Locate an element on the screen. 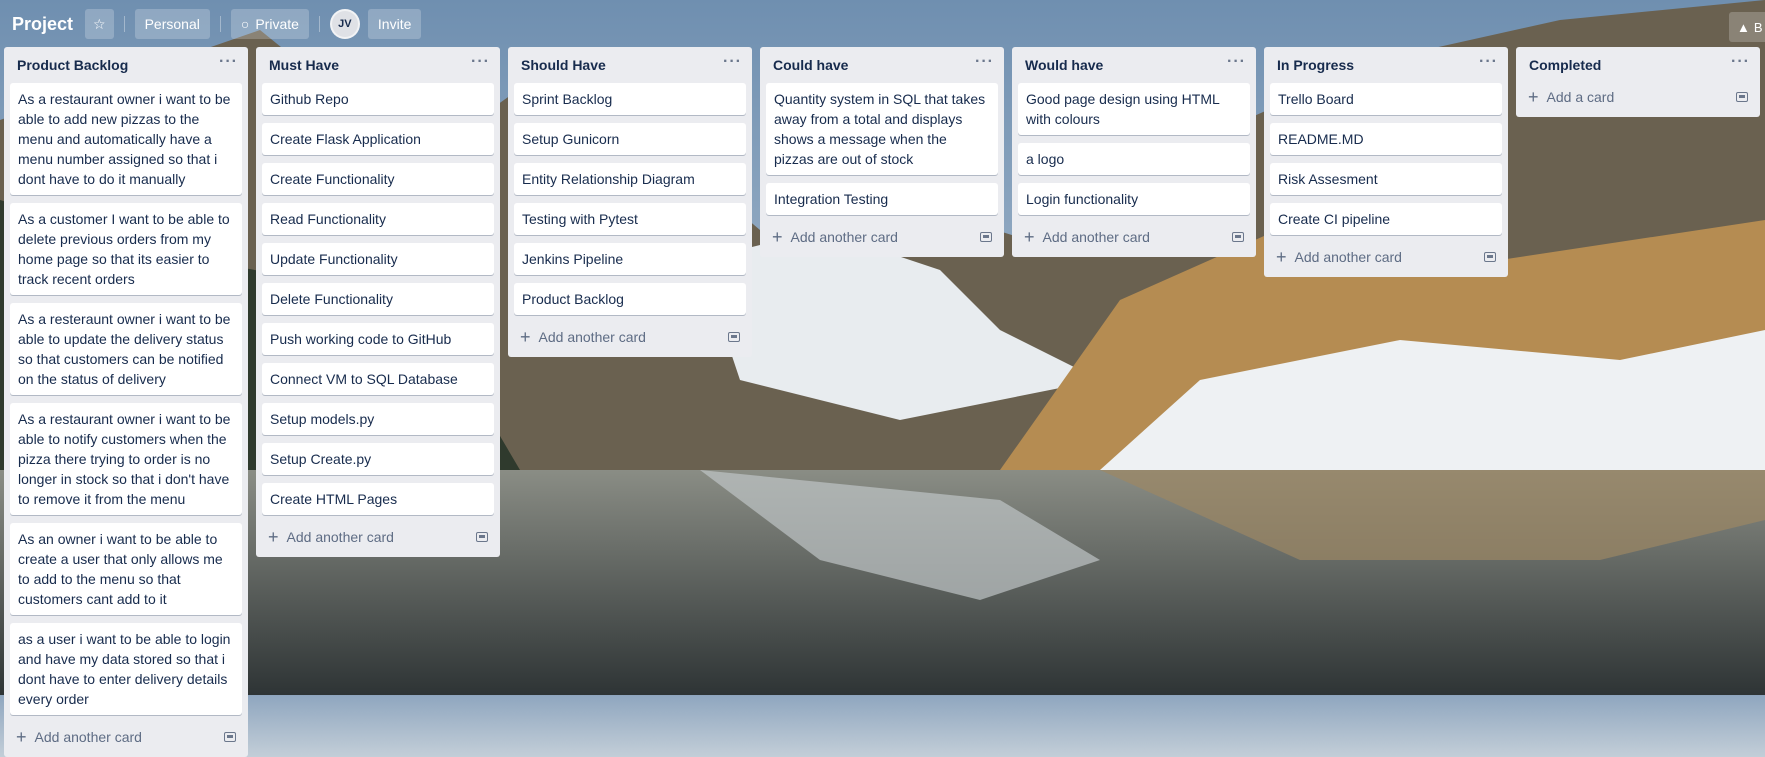  list-title: In Progress is located at coordinates (1315, 65).